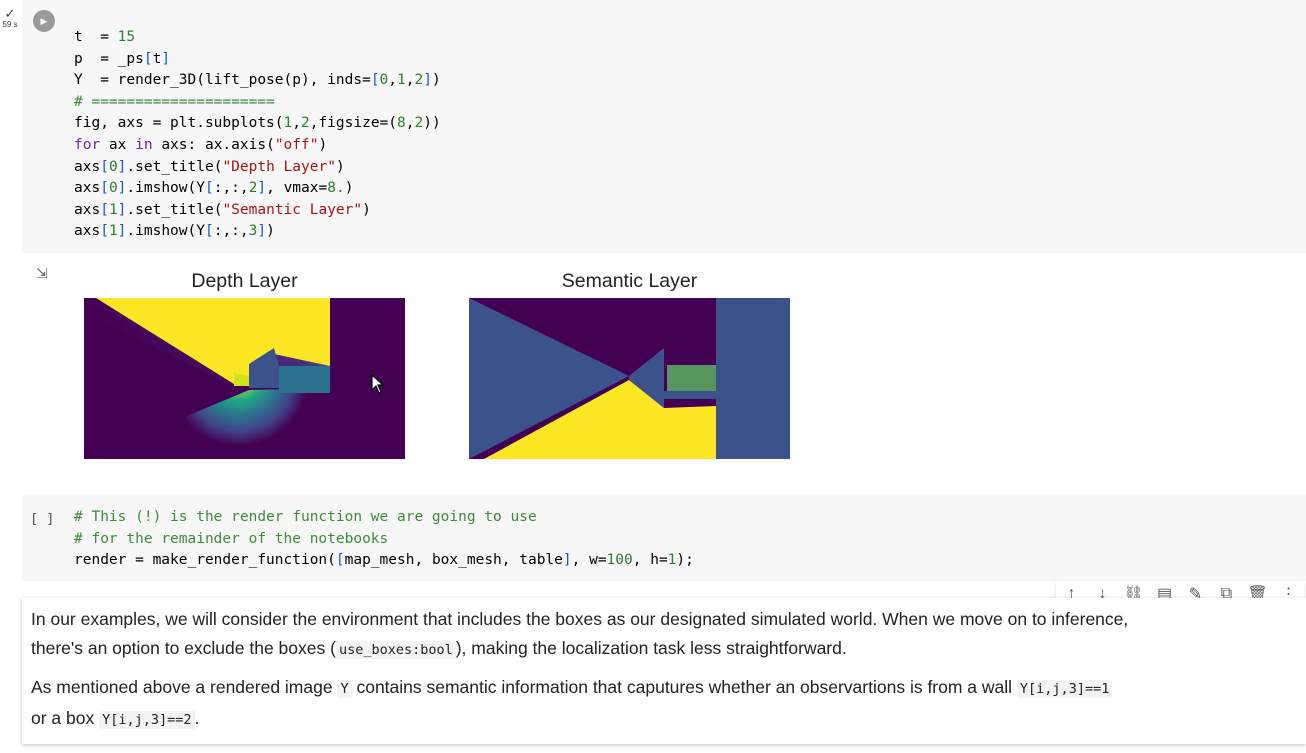 This screenshot has width=1306, height=753. I want to click on code-line: # =====================, so click(174, 101).